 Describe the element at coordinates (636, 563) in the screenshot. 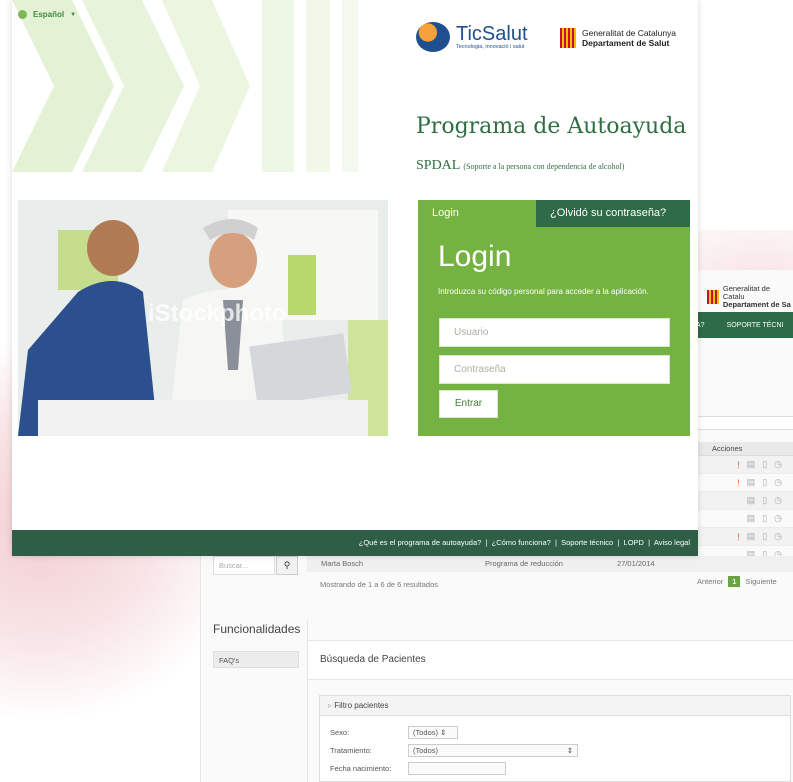

I see `patient-date: 27/01/2014` at that location.